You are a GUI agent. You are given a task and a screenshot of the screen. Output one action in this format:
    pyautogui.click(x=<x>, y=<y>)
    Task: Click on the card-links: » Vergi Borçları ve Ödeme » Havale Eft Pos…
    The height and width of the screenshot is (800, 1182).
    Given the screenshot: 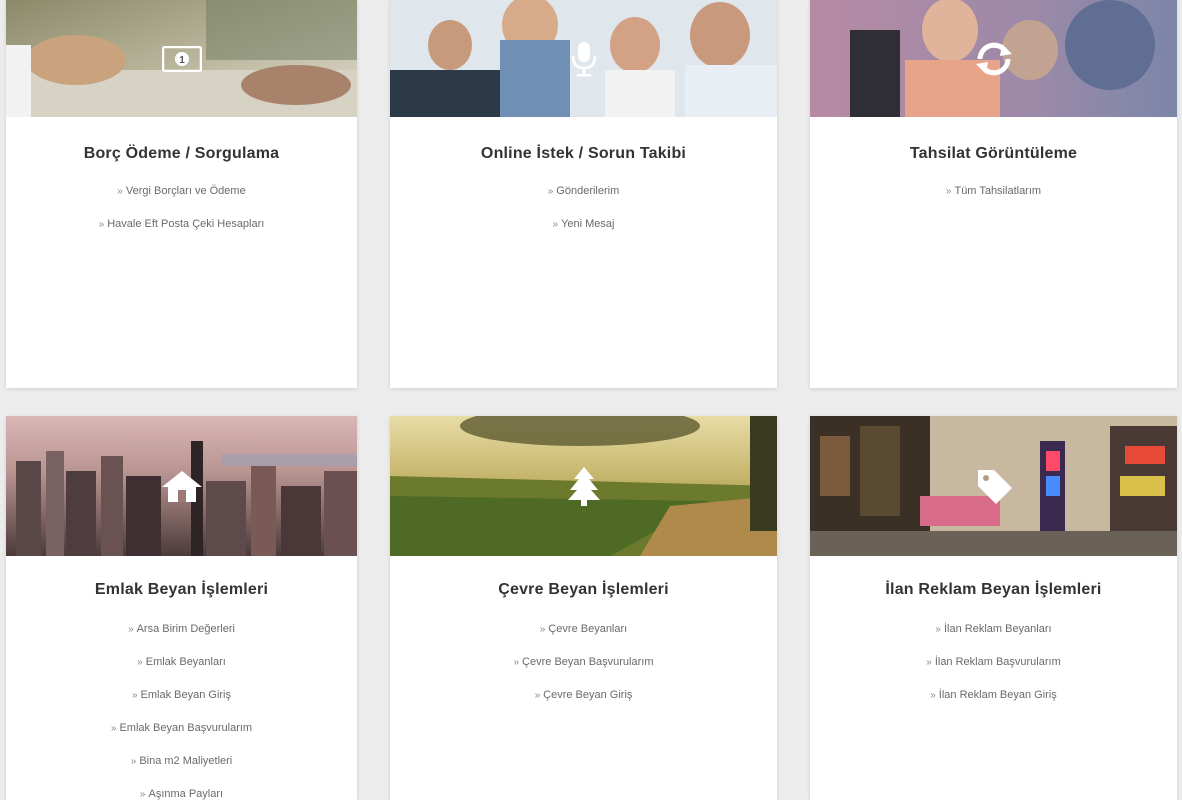 What is the action you would take?
    pyautogui.click(x=181, y=214)
    